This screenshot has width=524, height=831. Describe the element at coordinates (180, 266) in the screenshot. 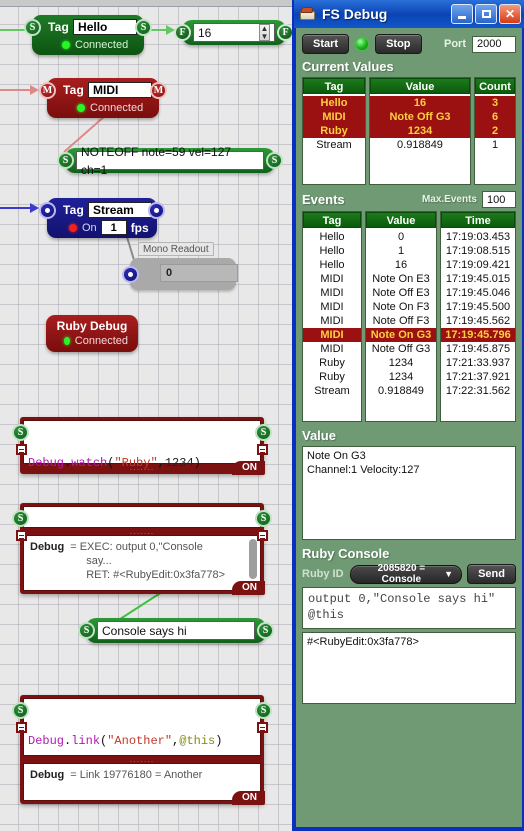

I see `node-mono-readout: Mono Readout 0` at that location.